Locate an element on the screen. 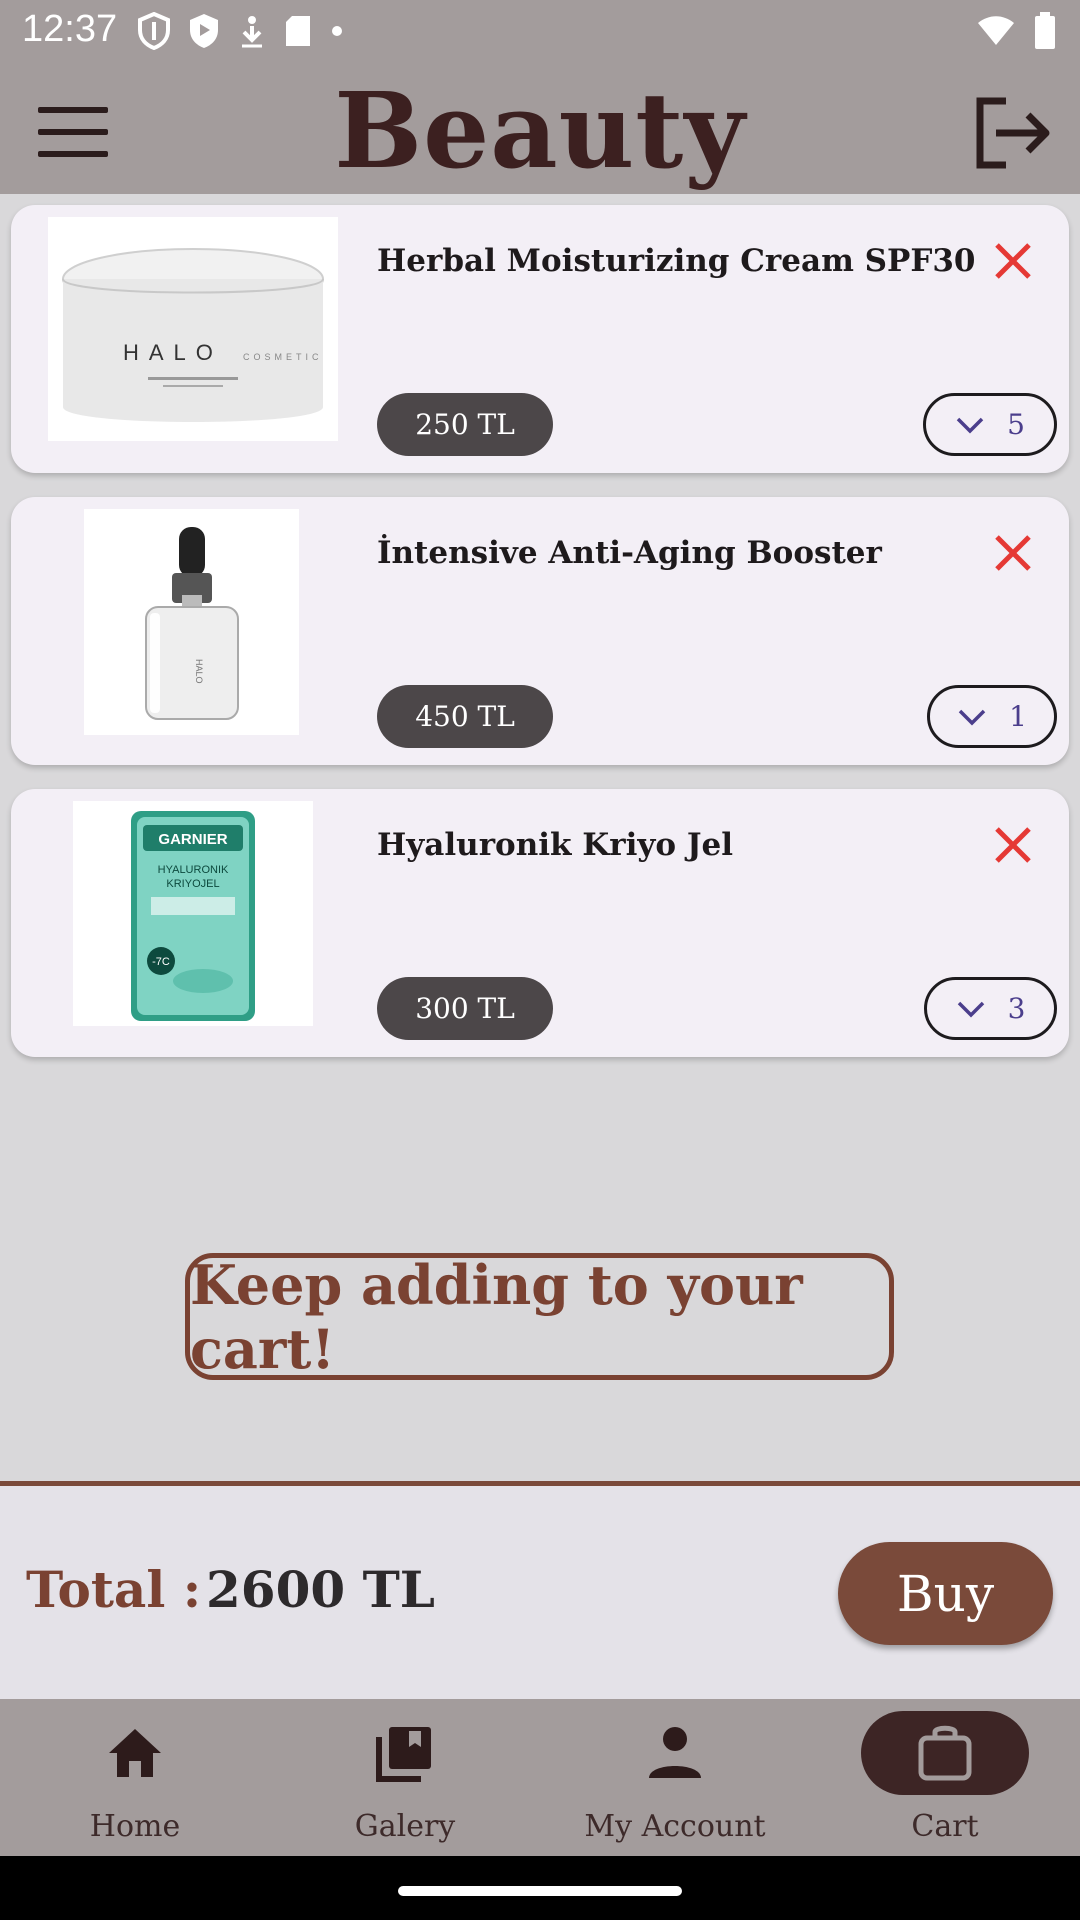  svg-text: KRIYOJEL is located at coordinates (192, 884).